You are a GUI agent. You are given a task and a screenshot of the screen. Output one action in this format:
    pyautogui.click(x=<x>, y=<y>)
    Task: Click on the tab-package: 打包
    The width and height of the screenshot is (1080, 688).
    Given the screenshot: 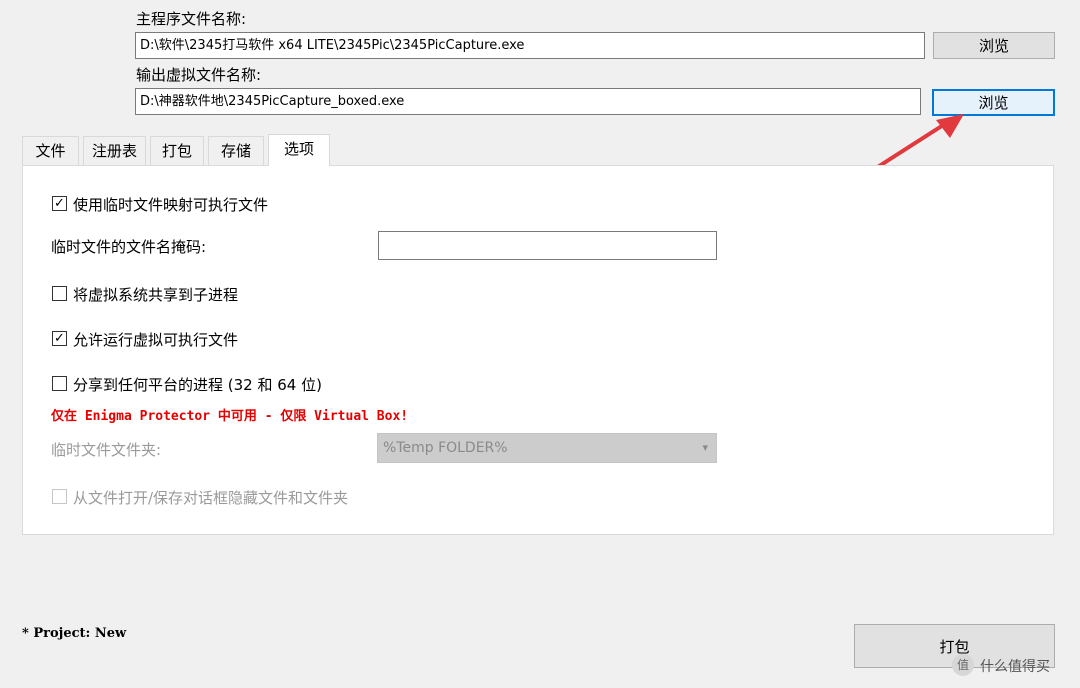 What is the action you would take?
    pyautogui.click(x=177, y=150)
    